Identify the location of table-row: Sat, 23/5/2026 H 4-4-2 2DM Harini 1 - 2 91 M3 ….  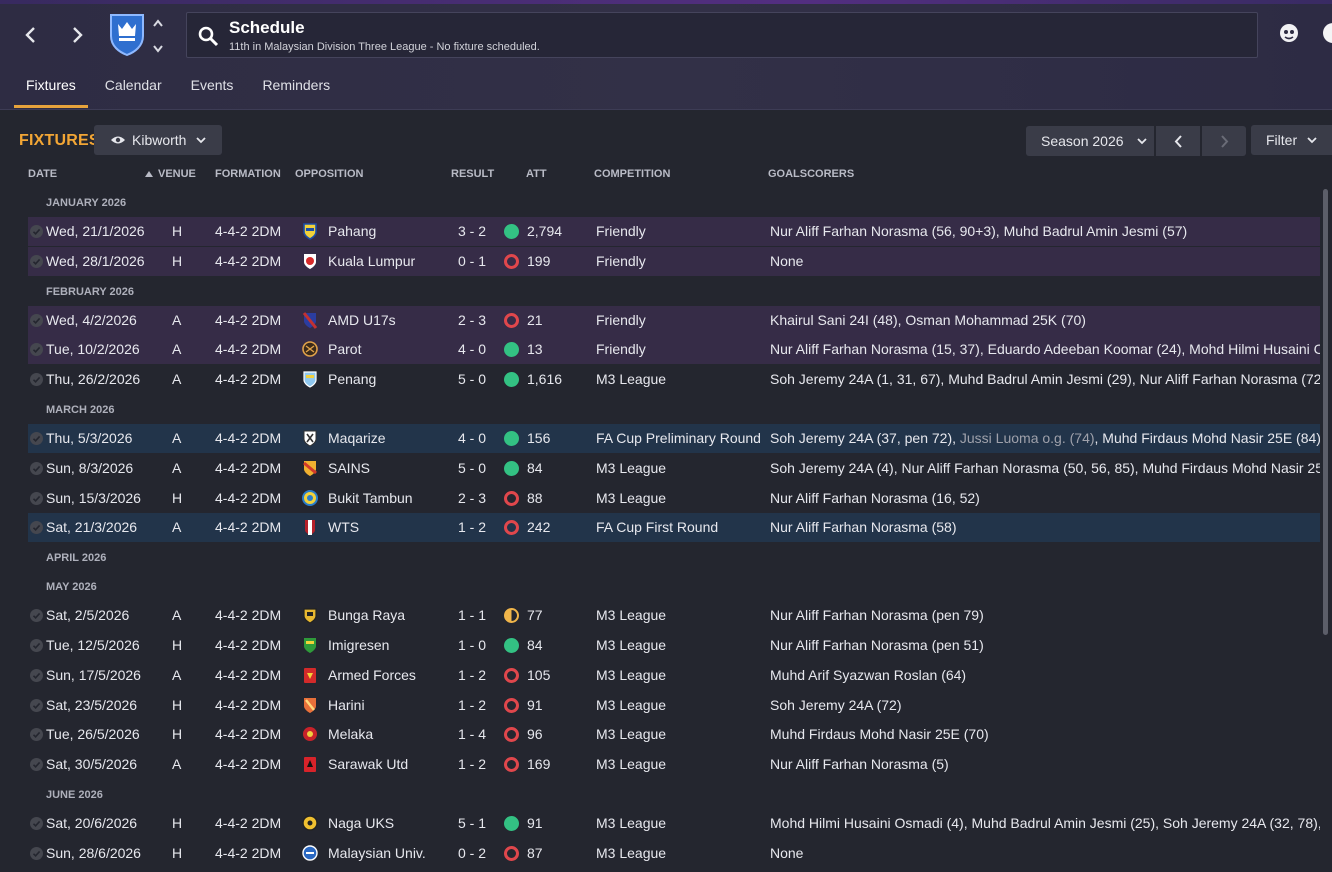
(674, 705).